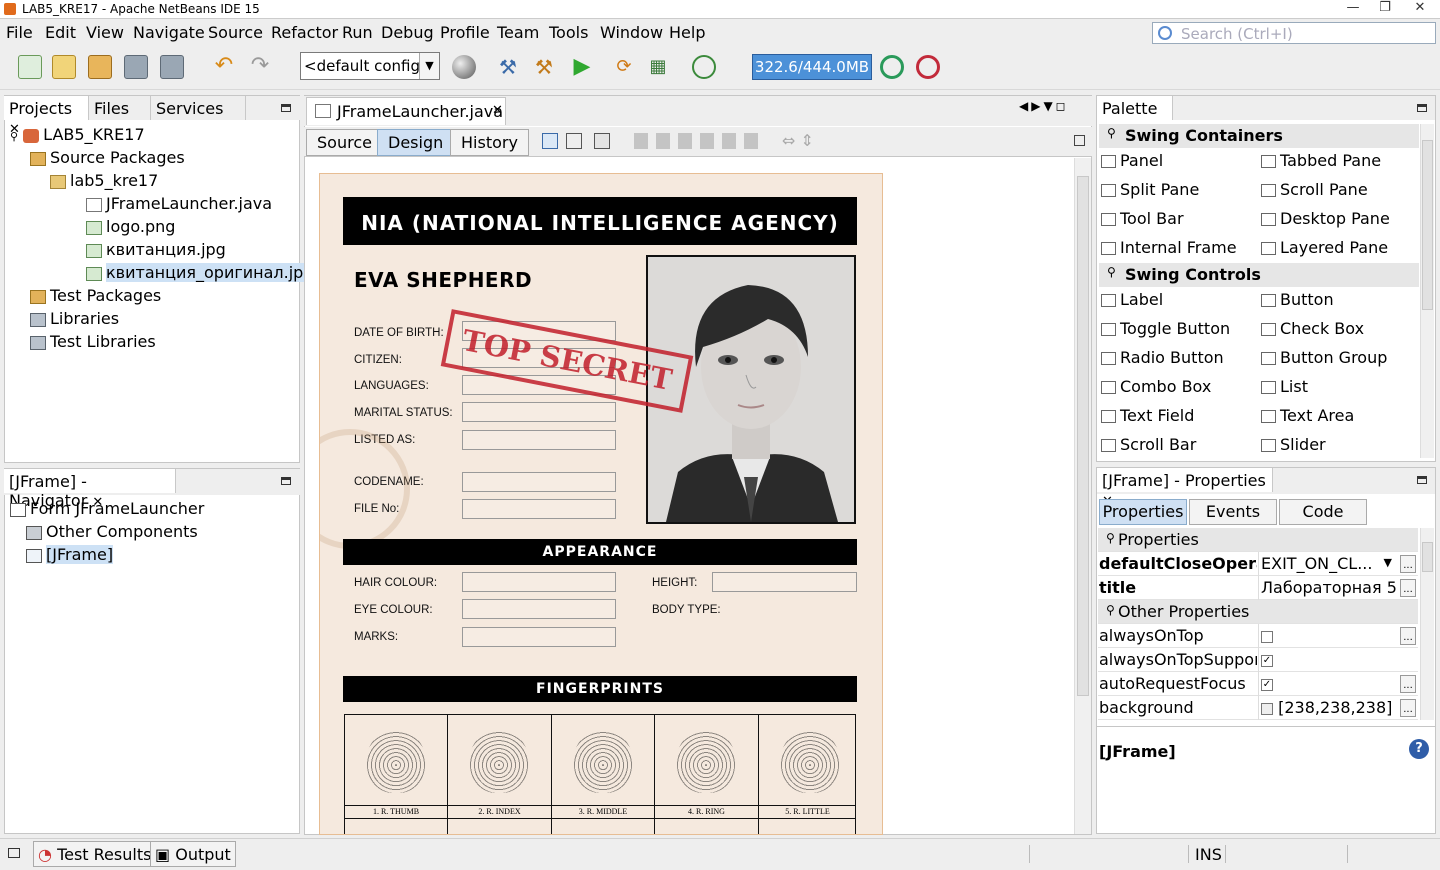 This screenshot has height=870, width=1440. Describe the element at coordinates (156, 250) in the screenshot. I see `tree-node-receipt: квитанция.jpg` at that location.